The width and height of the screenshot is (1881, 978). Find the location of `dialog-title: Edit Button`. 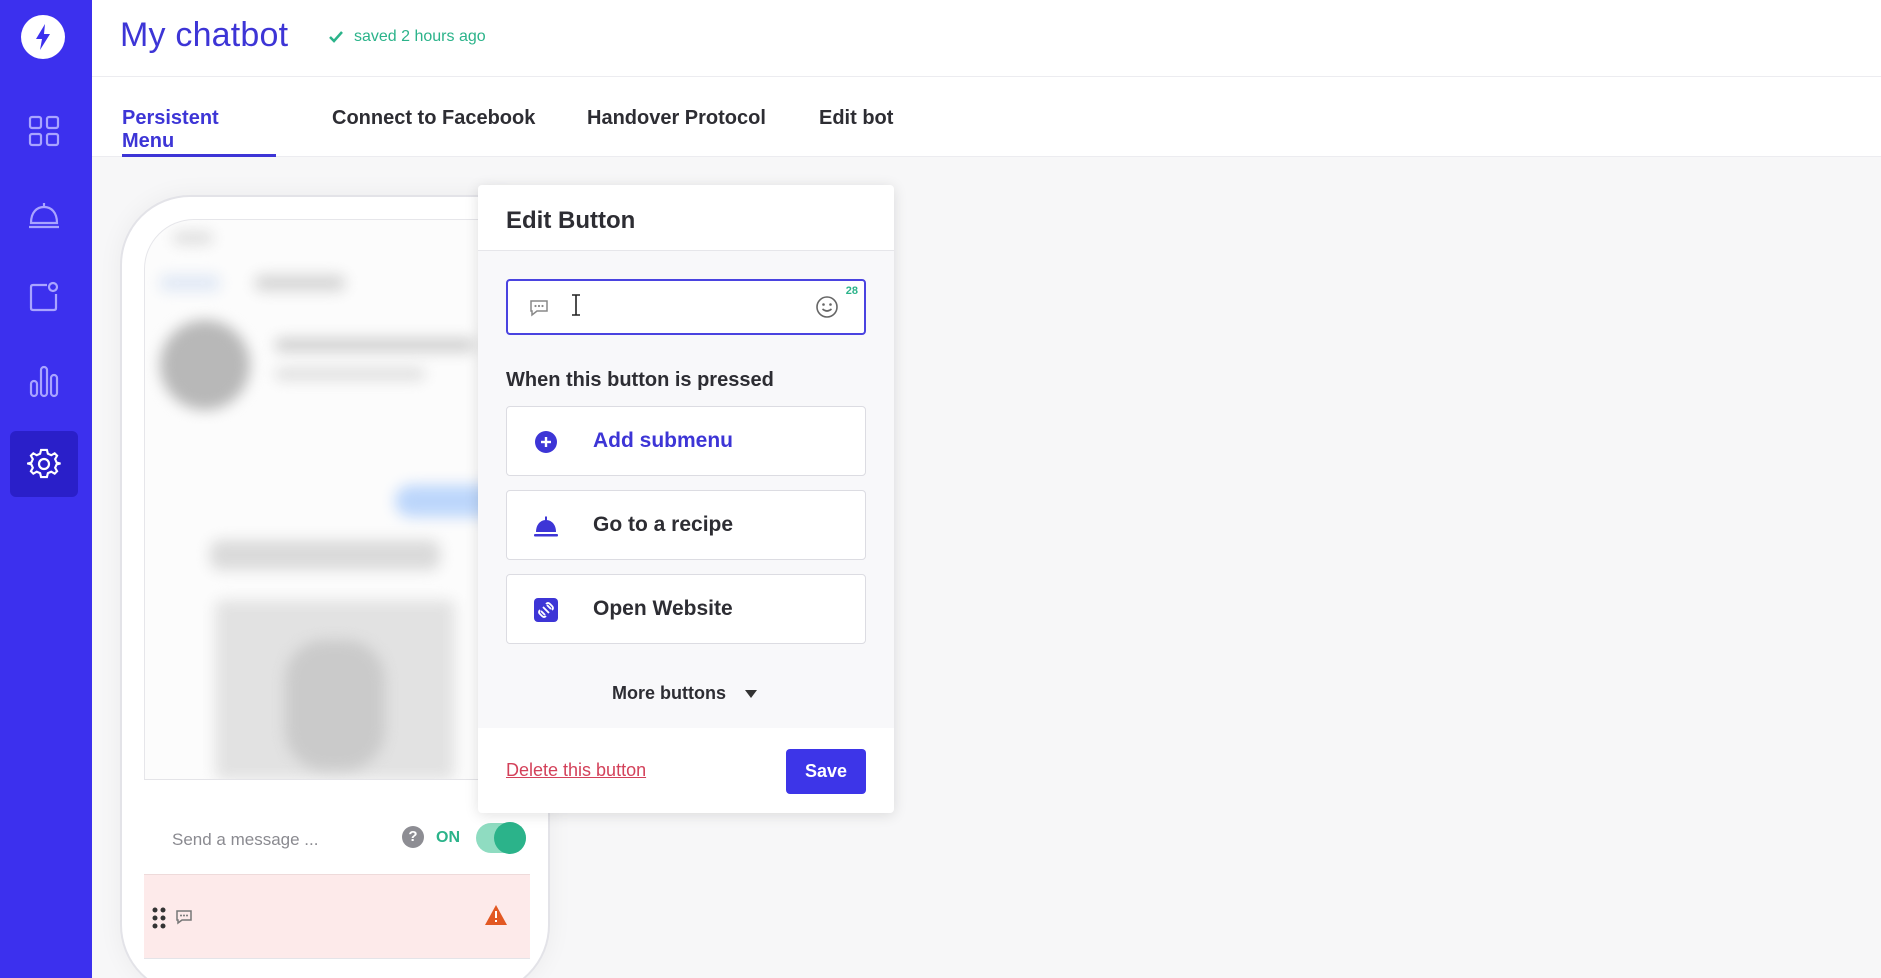

dialog-title: Edit Button is located at coordinates (686, 218).